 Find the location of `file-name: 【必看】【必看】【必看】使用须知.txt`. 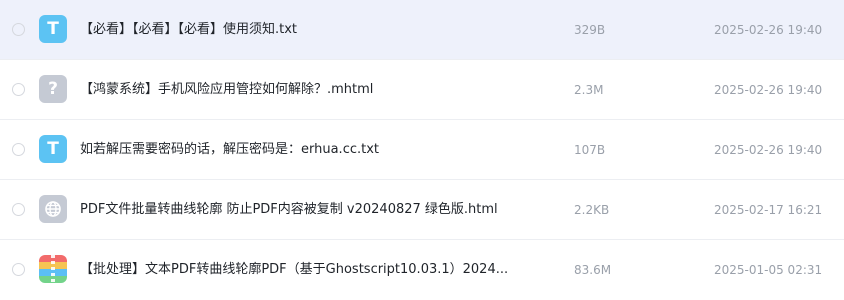

file-name: 【必看】【必看】【必看】使用须知.txt is located at coordinates (188, 30).